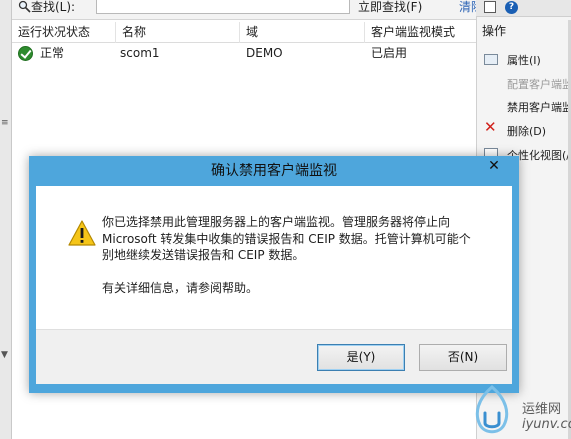  Describe the element at coordinates (25, 53) in the screenshot. I see `check-circle-icon` at that location.